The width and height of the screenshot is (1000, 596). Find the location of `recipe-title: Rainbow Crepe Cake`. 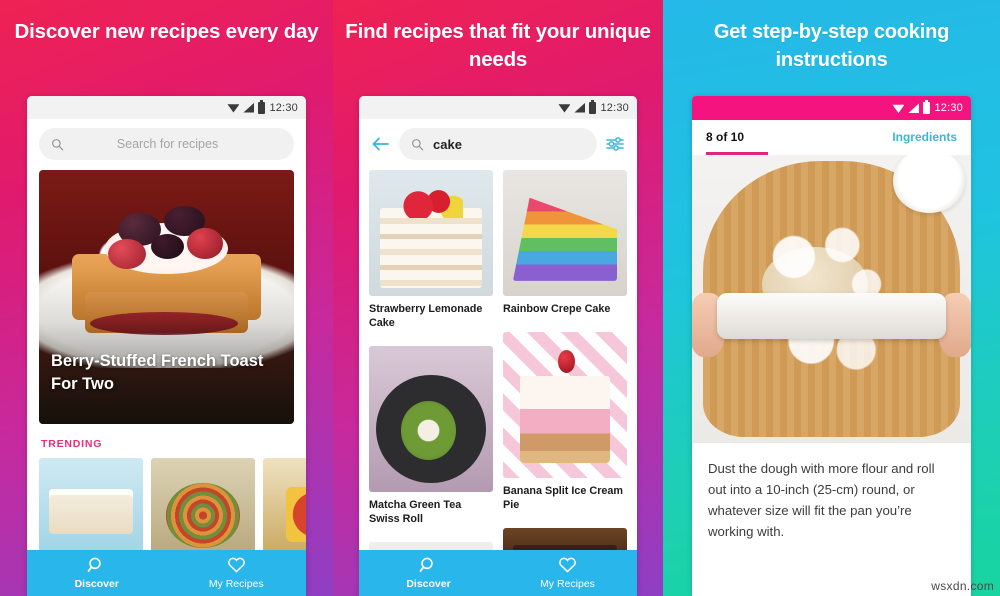

recipe-title: Rainbow Crepe Cake is located at coordinates (557, 309).